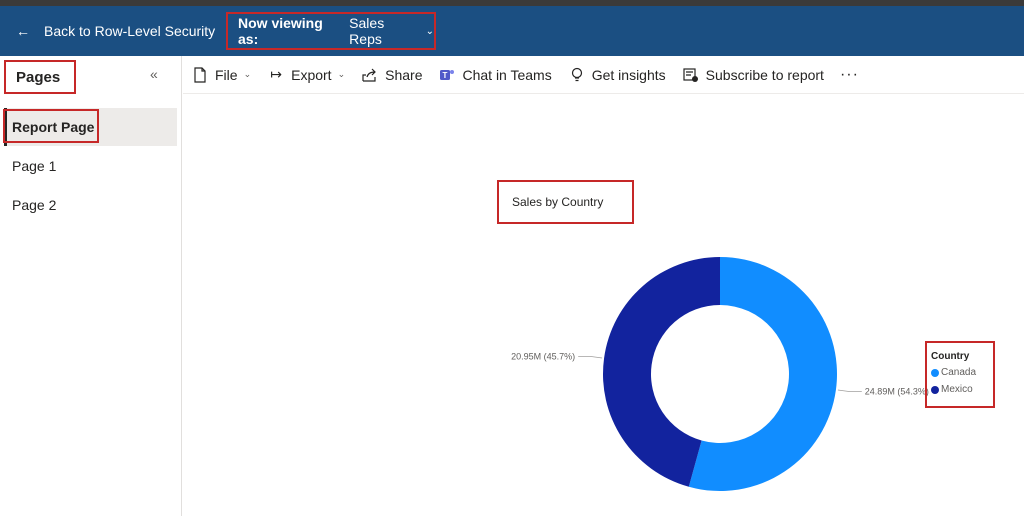 The height and width of the screenshot is (516, 1024). What do you see at coordinates (691, 75) in the screenshot?
I see `subscribe-icon` at bounding box center [691, 75].